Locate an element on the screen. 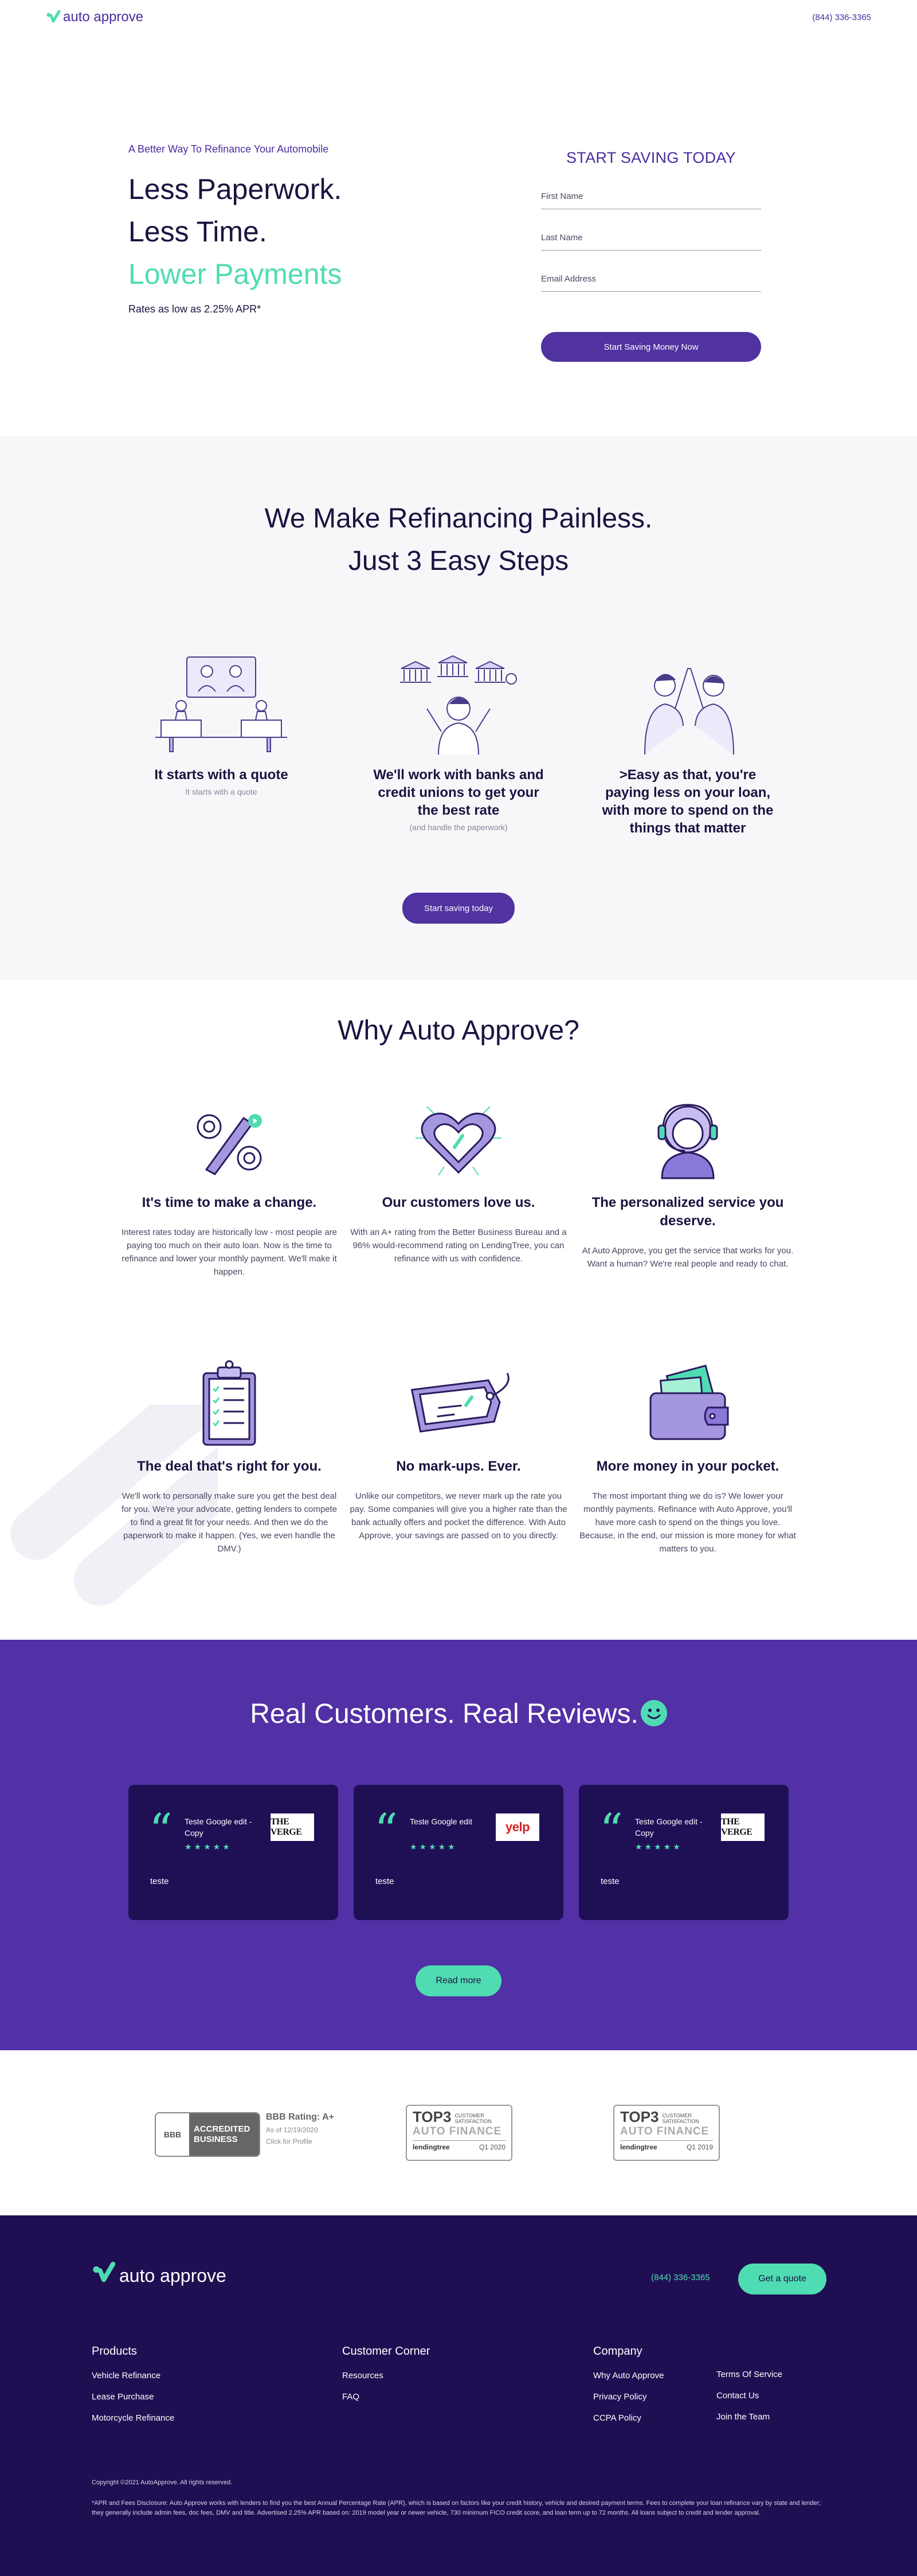 The width and height of the screenshot is (917, 2576). top3-label: TOP3 is located at coordinates (639, 2116).